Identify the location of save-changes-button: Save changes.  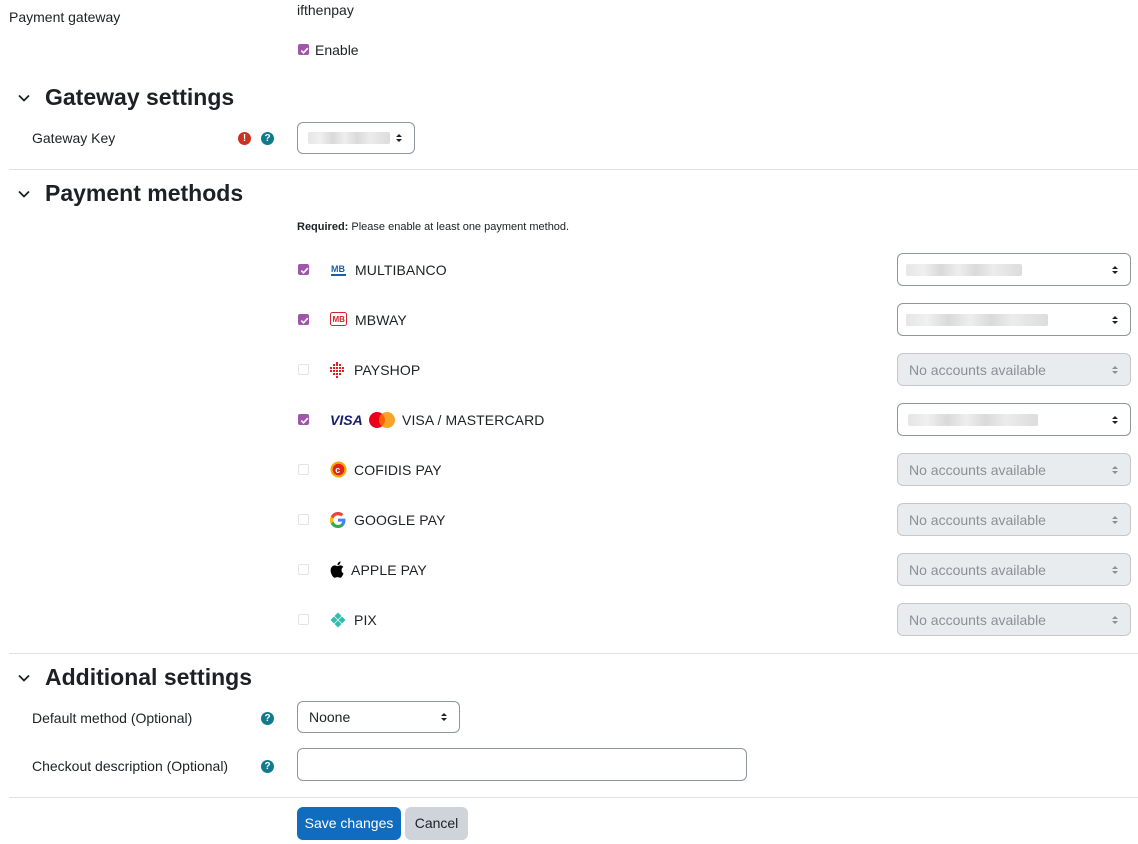
(349, 823).